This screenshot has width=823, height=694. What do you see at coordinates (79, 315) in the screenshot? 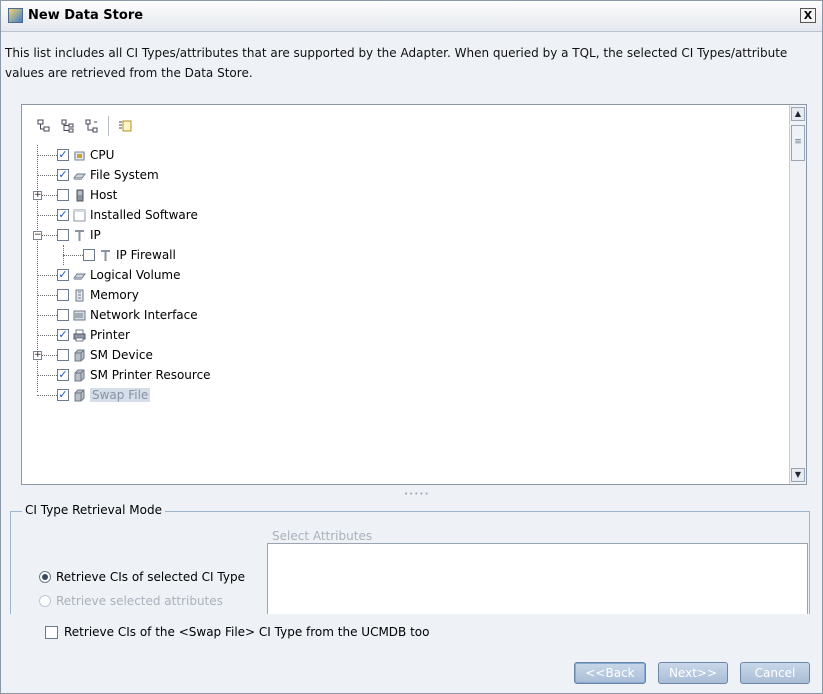
I see `network-interface-icon` at bounding box center [79, 315].